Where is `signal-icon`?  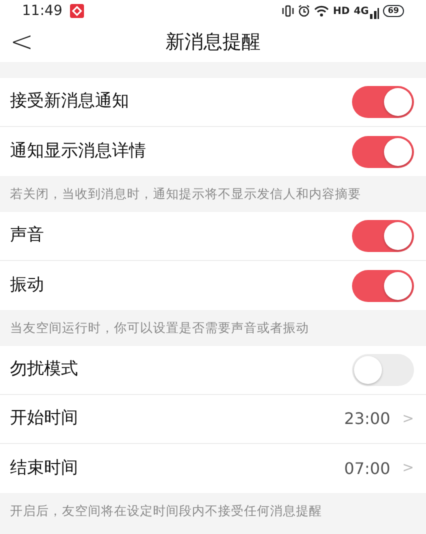 signal-icon is located at coordinates (373, 13).